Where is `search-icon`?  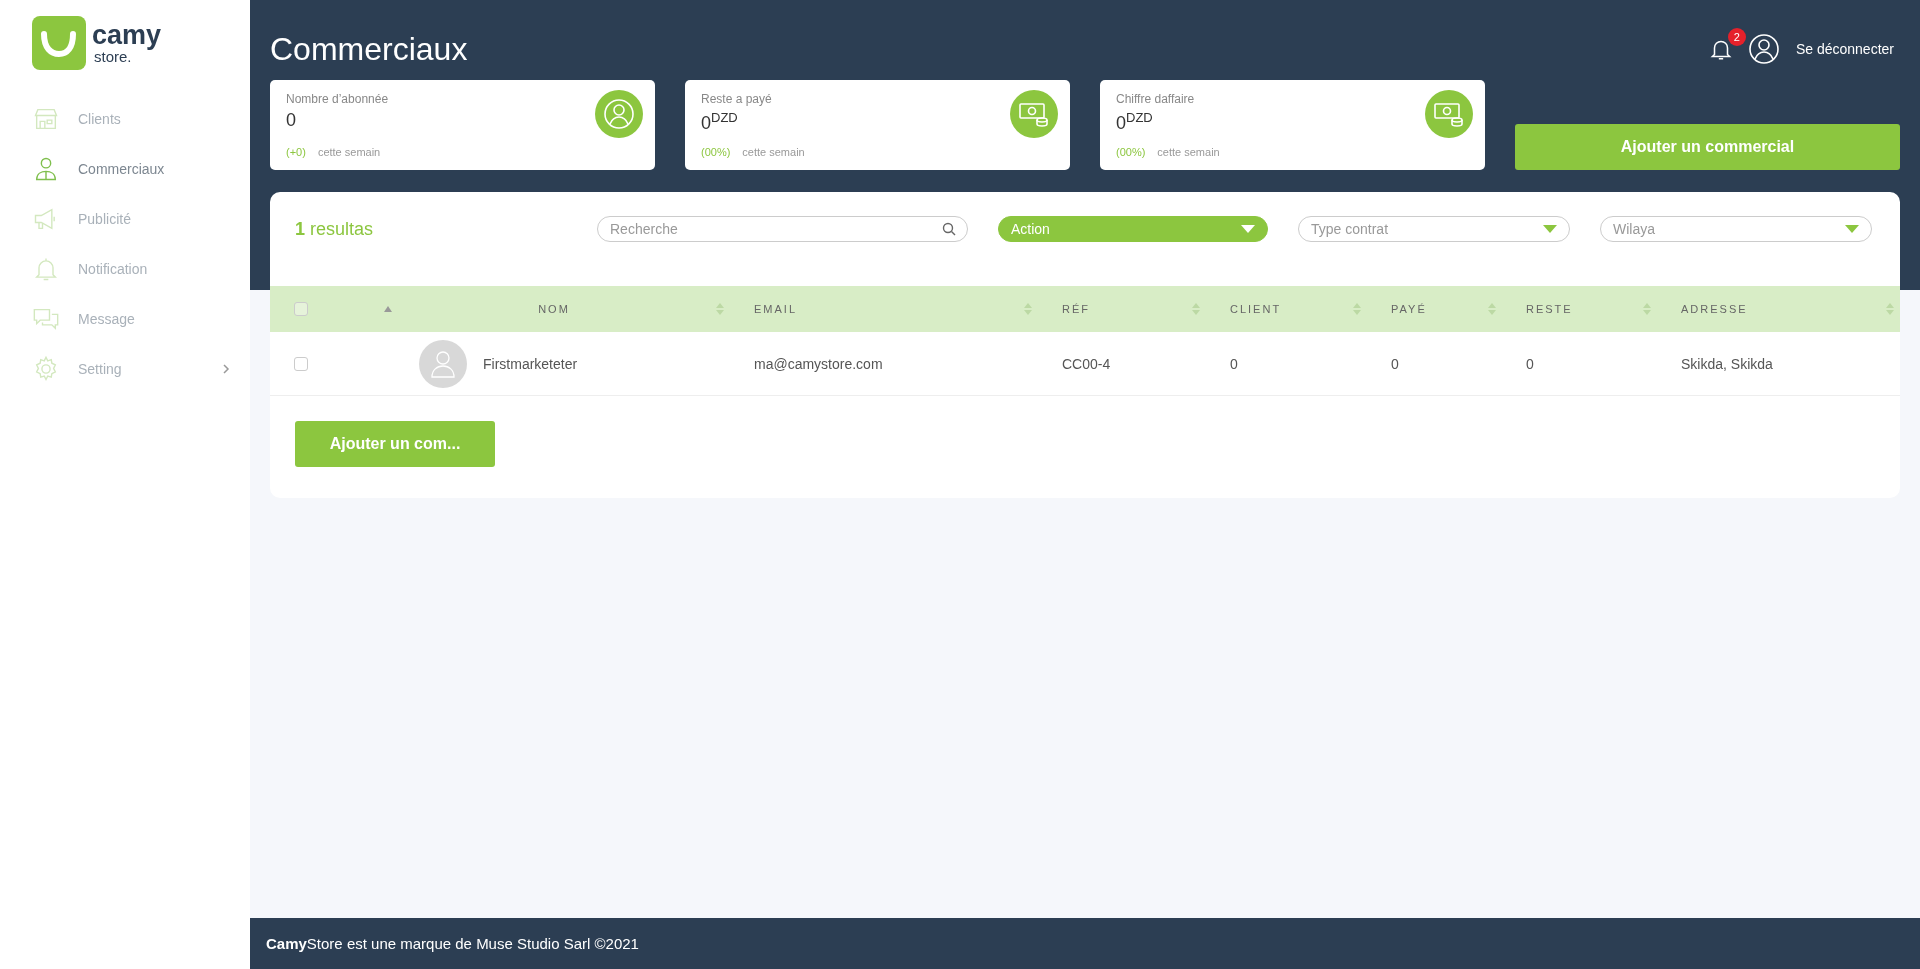
search-icon is located at coordinates (949, 229).